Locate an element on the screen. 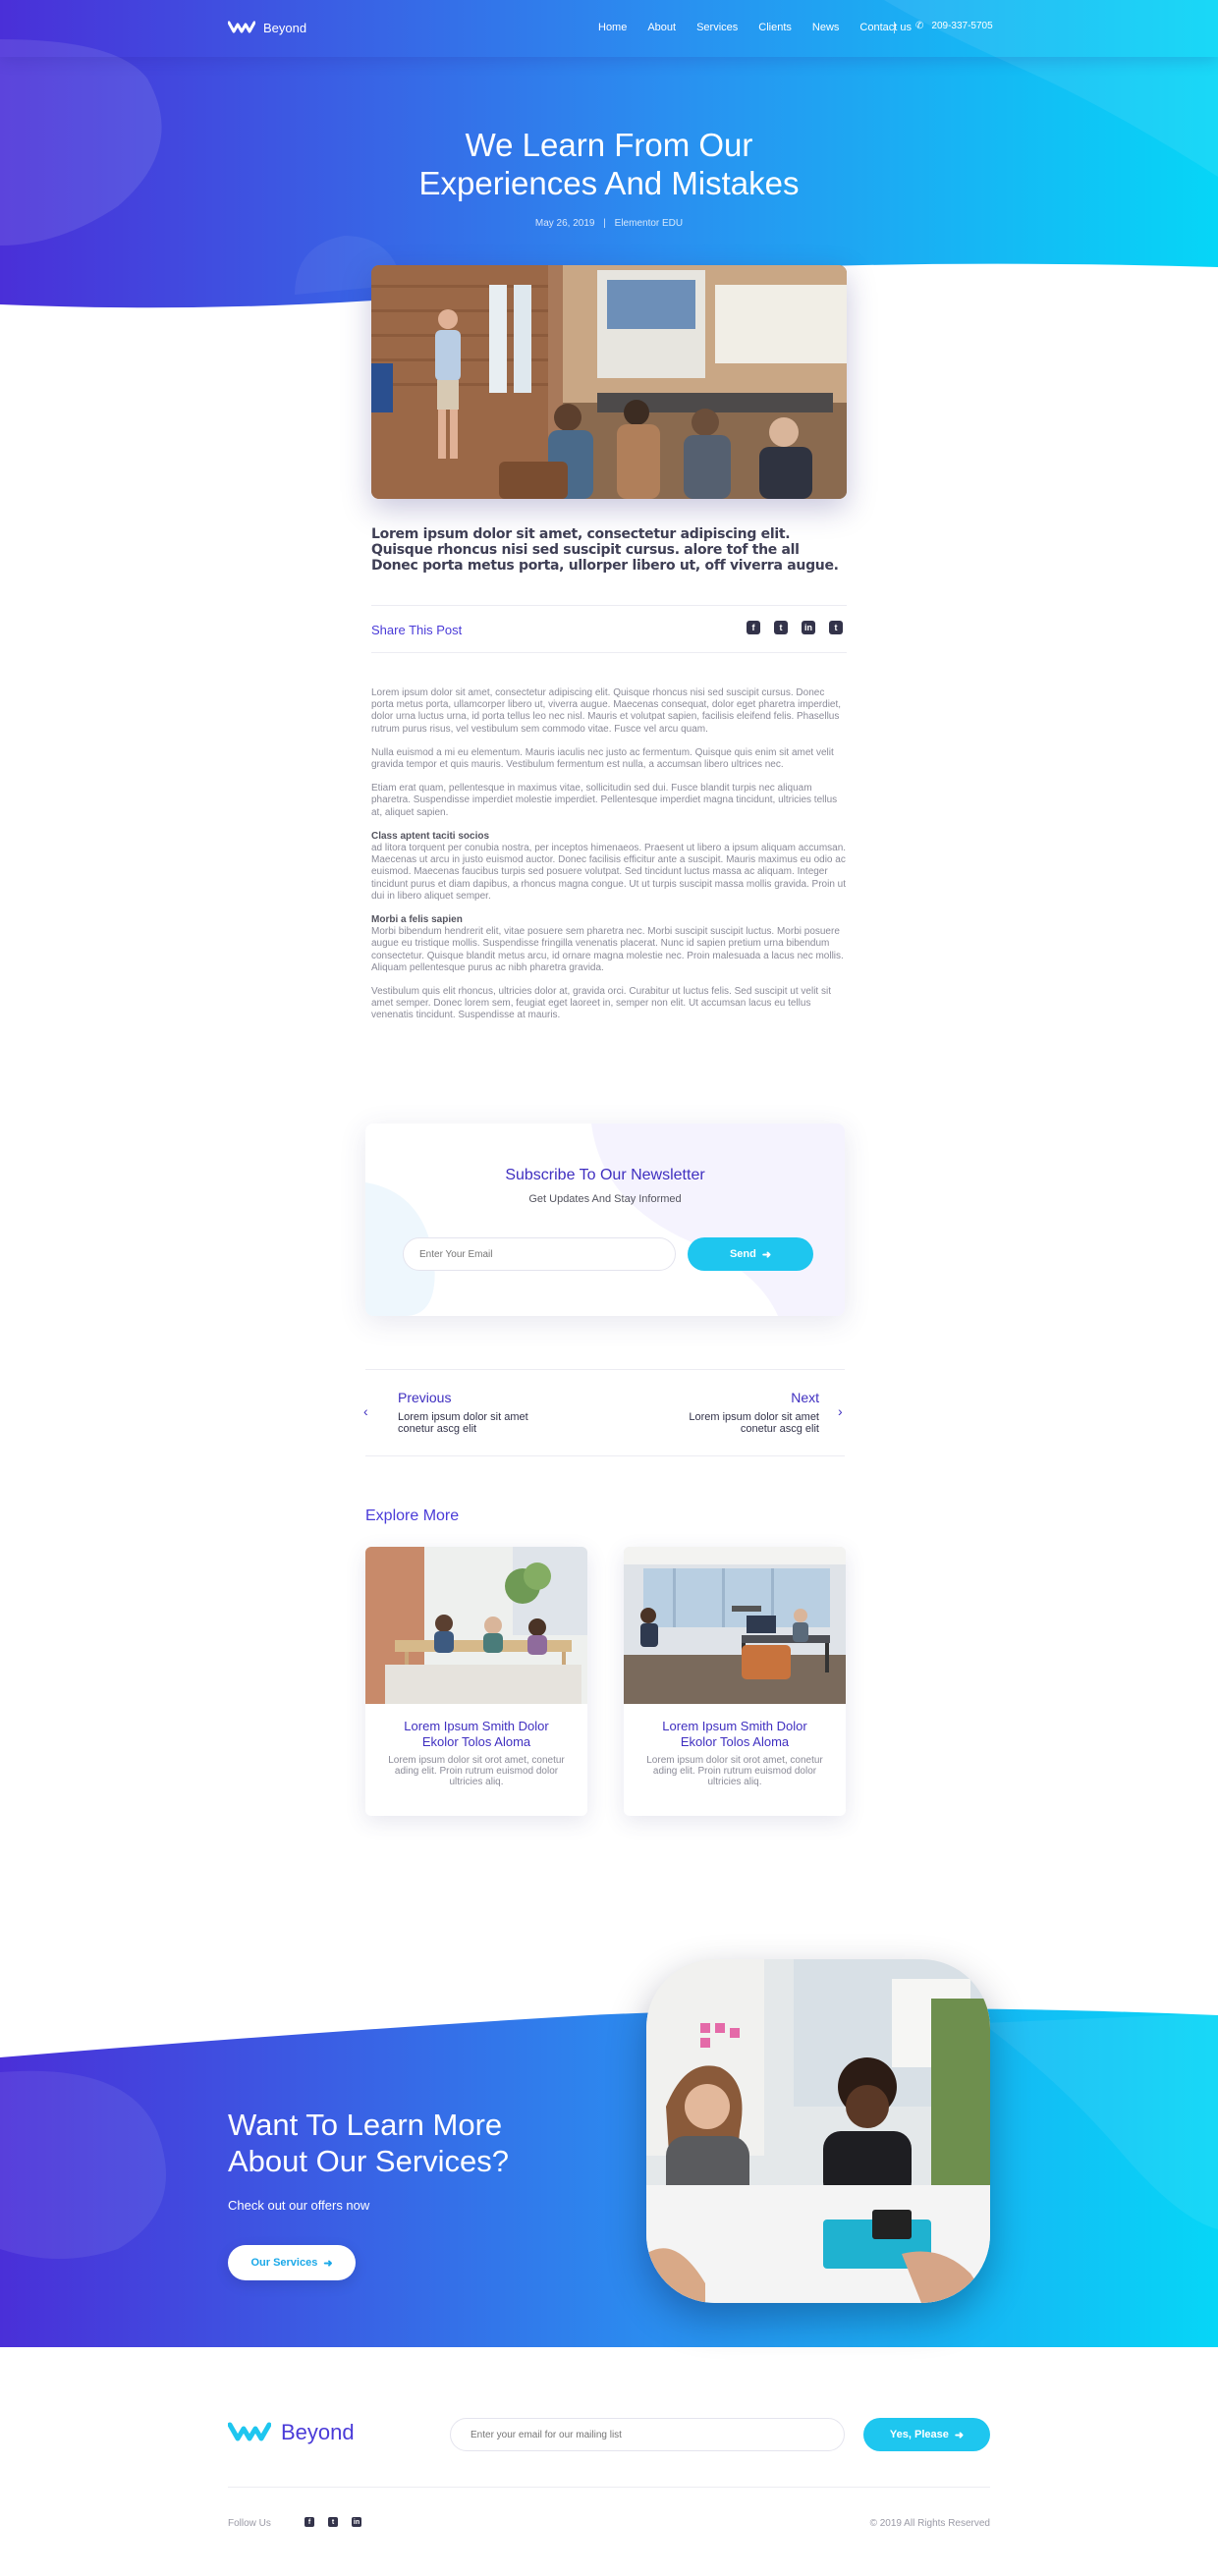 The image size is (1218, 2576). newsletter-title: Subscribe To Our Newsletter is located at coordinates (605, 1175).